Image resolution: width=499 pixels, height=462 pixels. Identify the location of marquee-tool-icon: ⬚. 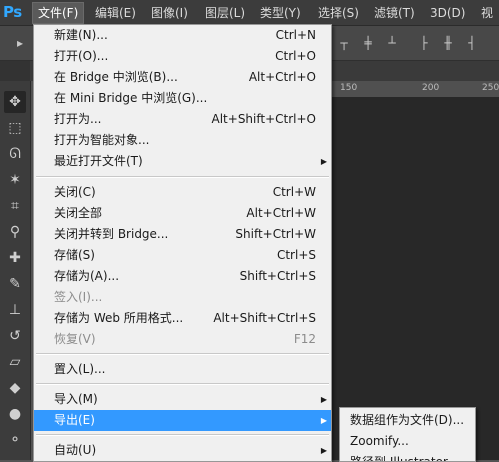
(15, 128).